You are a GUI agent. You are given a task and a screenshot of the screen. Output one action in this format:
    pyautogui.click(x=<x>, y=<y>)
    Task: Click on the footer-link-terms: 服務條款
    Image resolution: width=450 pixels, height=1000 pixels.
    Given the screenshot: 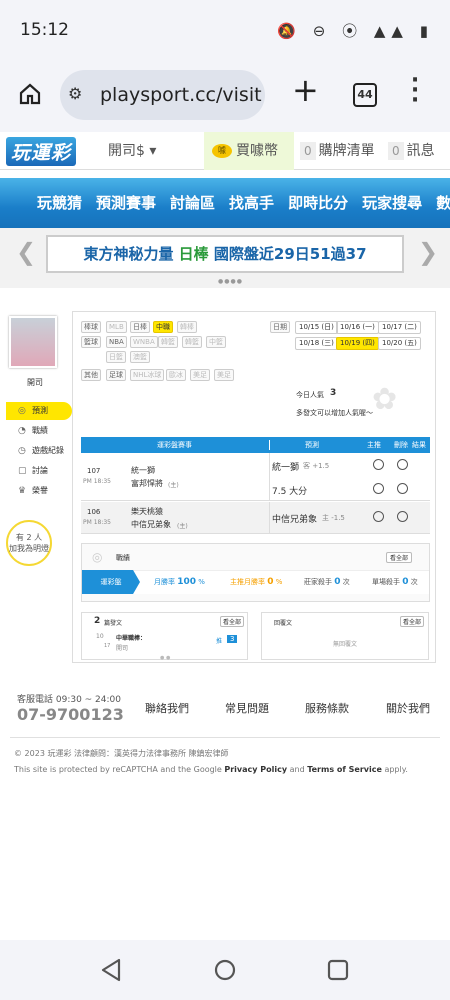 What is the action you would take?
    pyautogui.click(x=327, y=708)
    